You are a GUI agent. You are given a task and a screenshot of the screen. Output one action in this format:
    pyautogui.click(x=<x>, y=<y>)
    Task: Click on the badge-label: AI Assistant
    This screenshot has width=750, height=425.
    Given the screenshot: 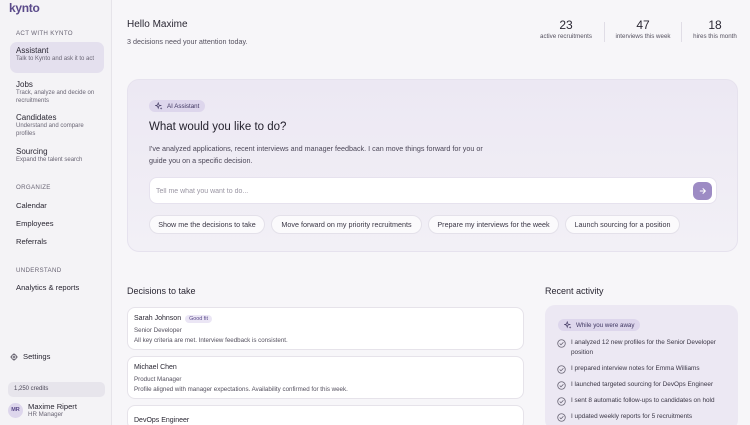 What is the action you would take?
    pyautogui.click(x=183, y=106)
    